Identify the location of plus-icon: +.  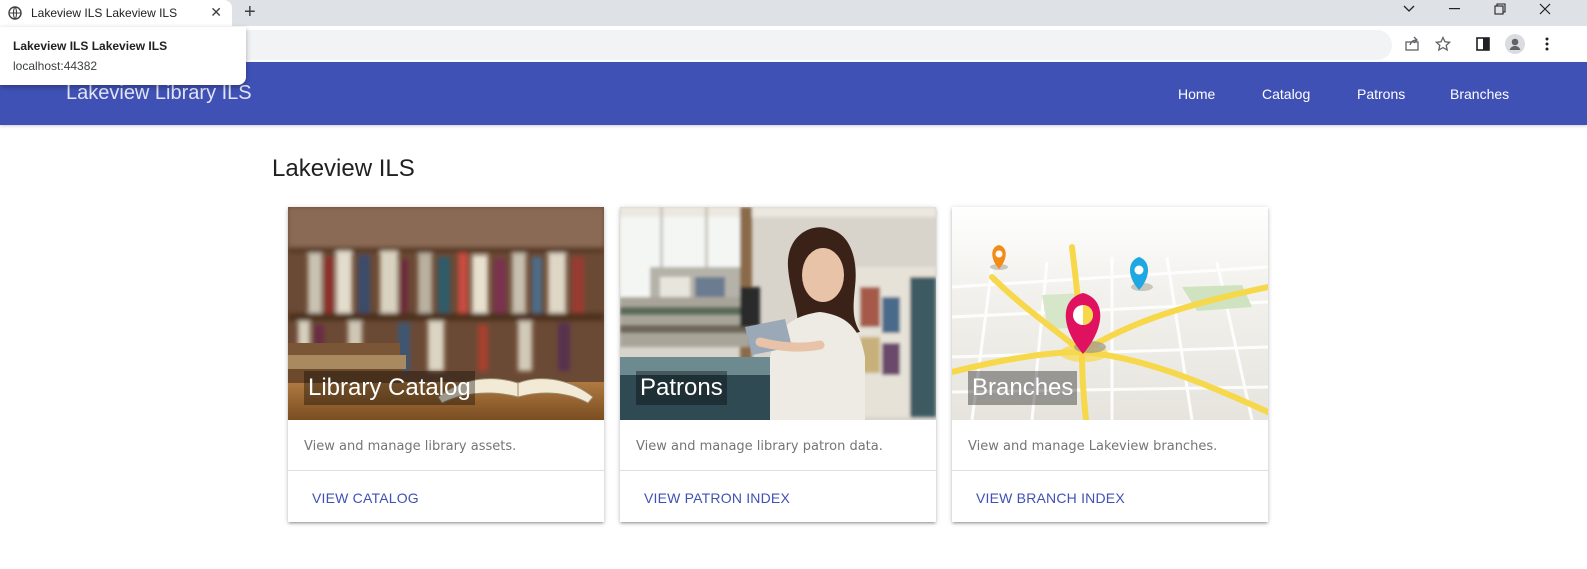
(250, 12).